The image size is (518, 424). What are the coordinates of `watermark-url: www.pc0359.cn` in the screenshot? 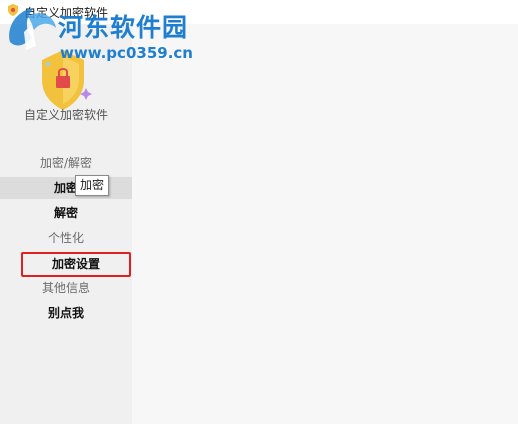 It's located at (126, 53).